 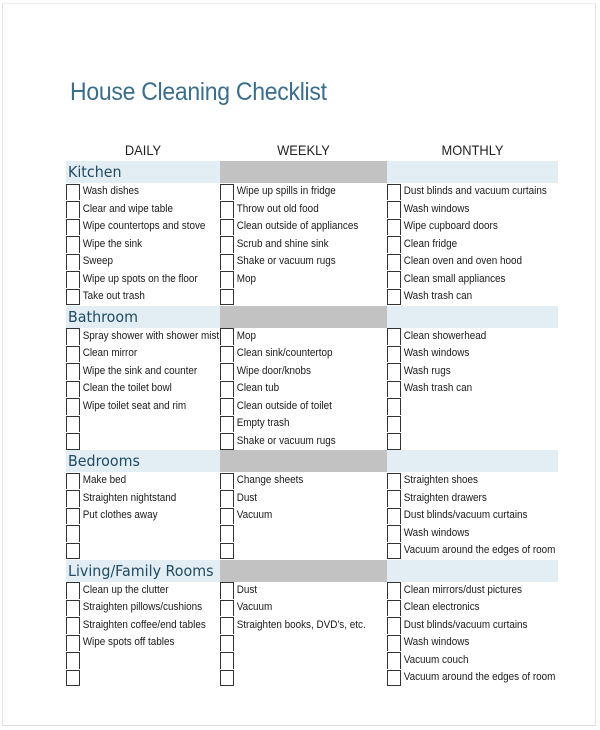 I want to click on task-label: Wipe toilet seat and rim, so click(x=134, y=405).